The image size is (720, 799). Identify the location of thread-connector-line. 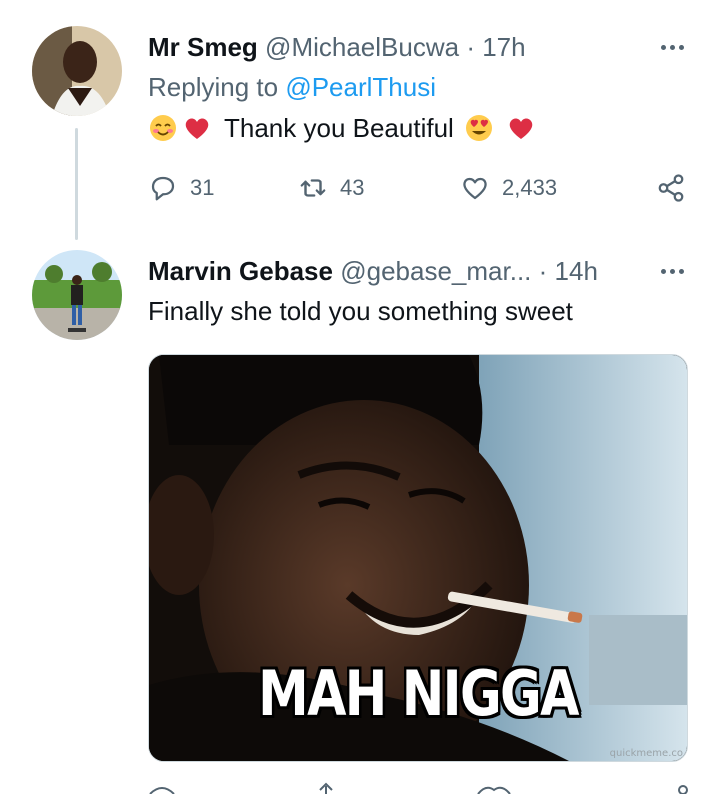
(76, 184).